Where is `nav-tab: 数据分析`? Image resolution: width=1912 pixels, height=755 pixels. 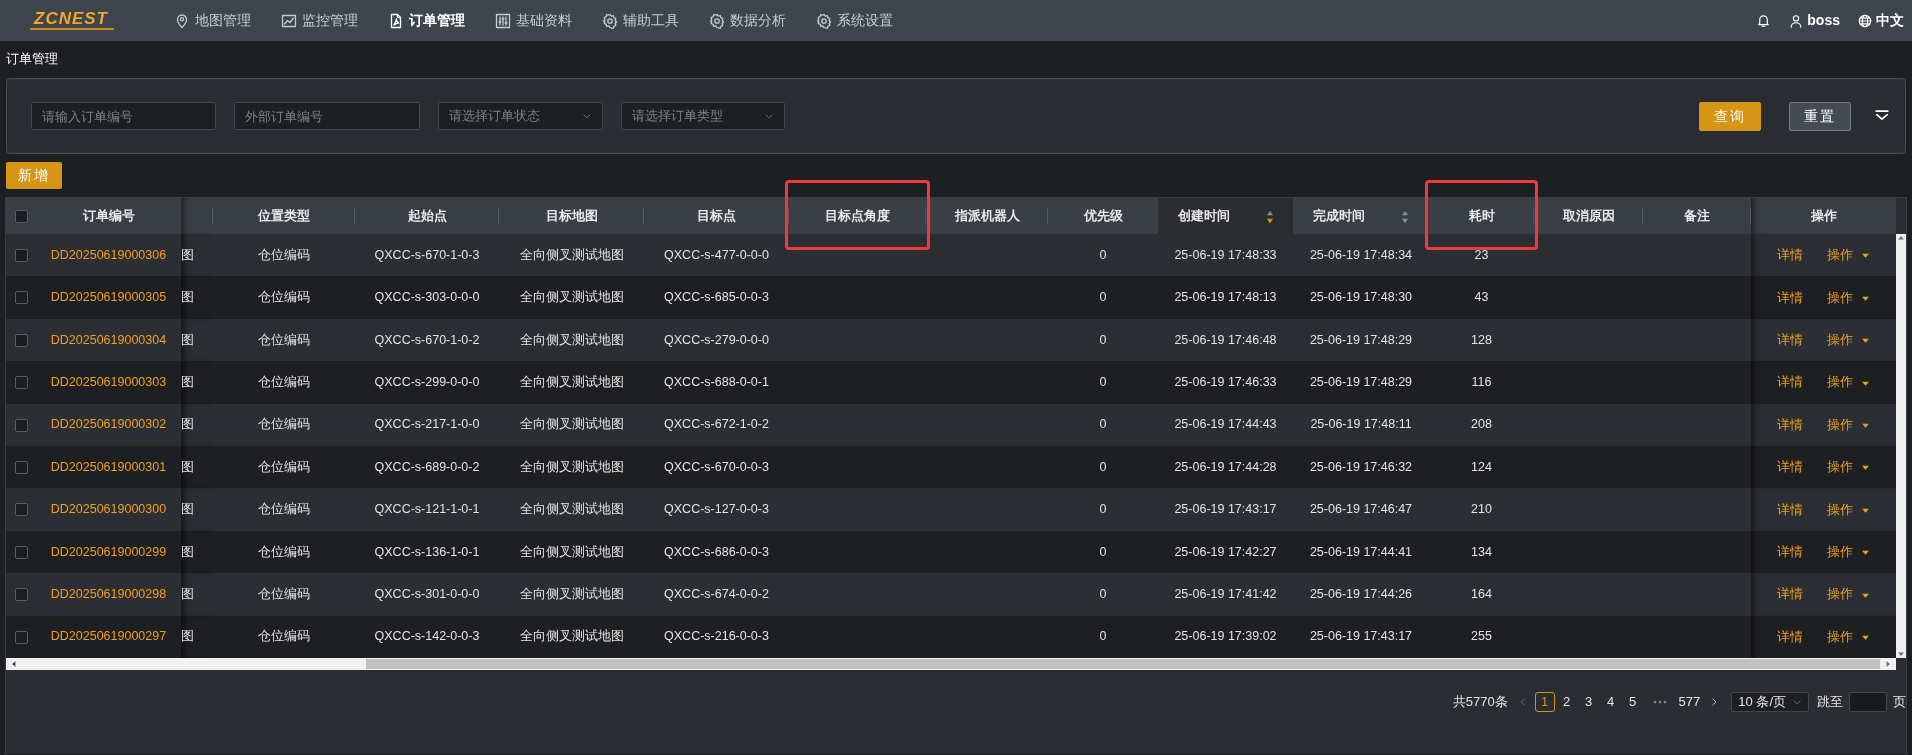
nav-tab: 数据分析 is located at coordinates (747, 20).